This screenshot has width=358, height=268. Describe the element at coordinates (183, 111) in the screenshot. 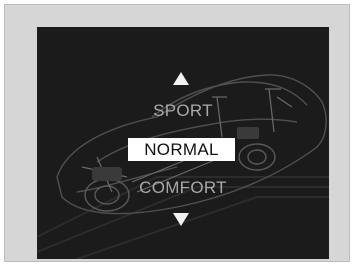

I see `mode-option-sport: SPORT` at that location.